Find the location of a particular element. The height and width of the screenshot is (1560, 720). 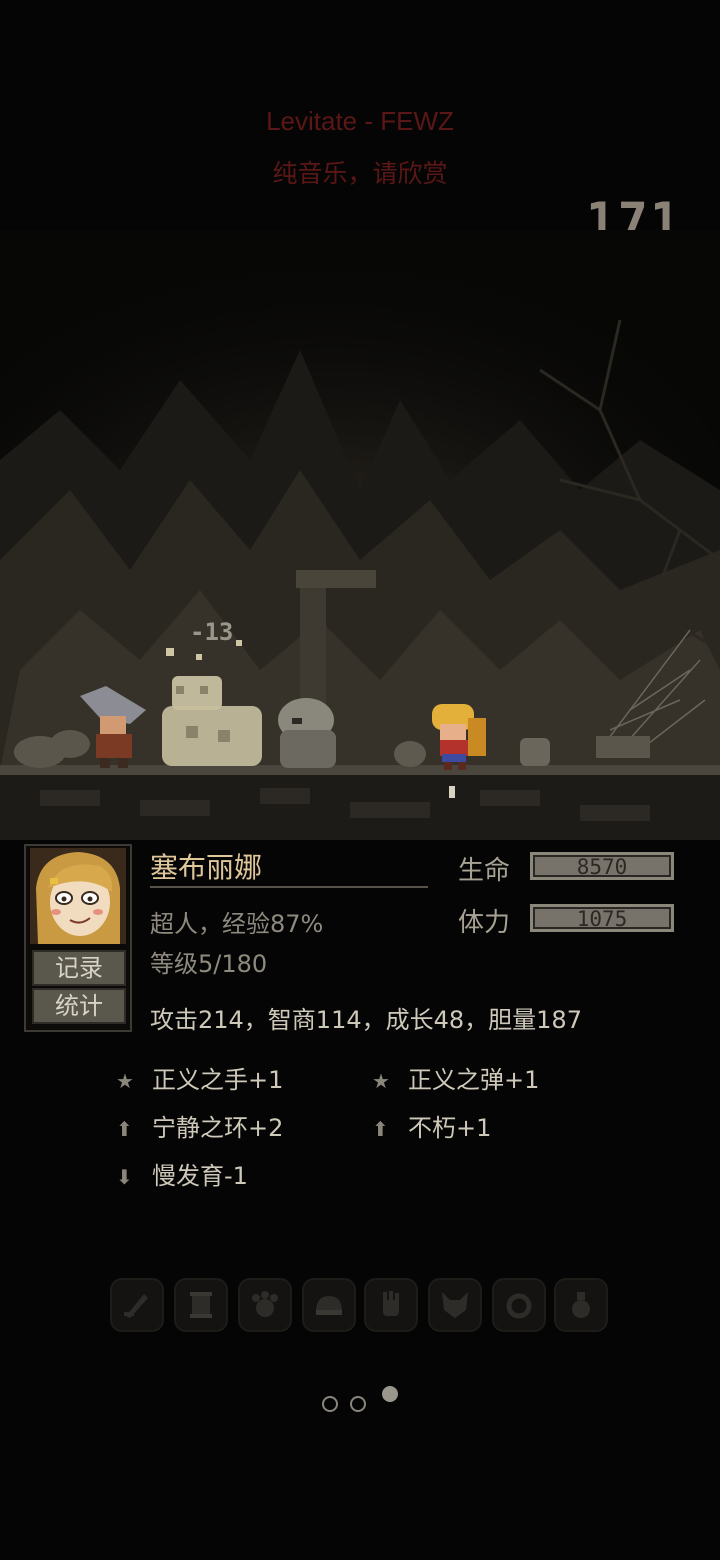

helmet-icon is located at coordinates (329, 1305).